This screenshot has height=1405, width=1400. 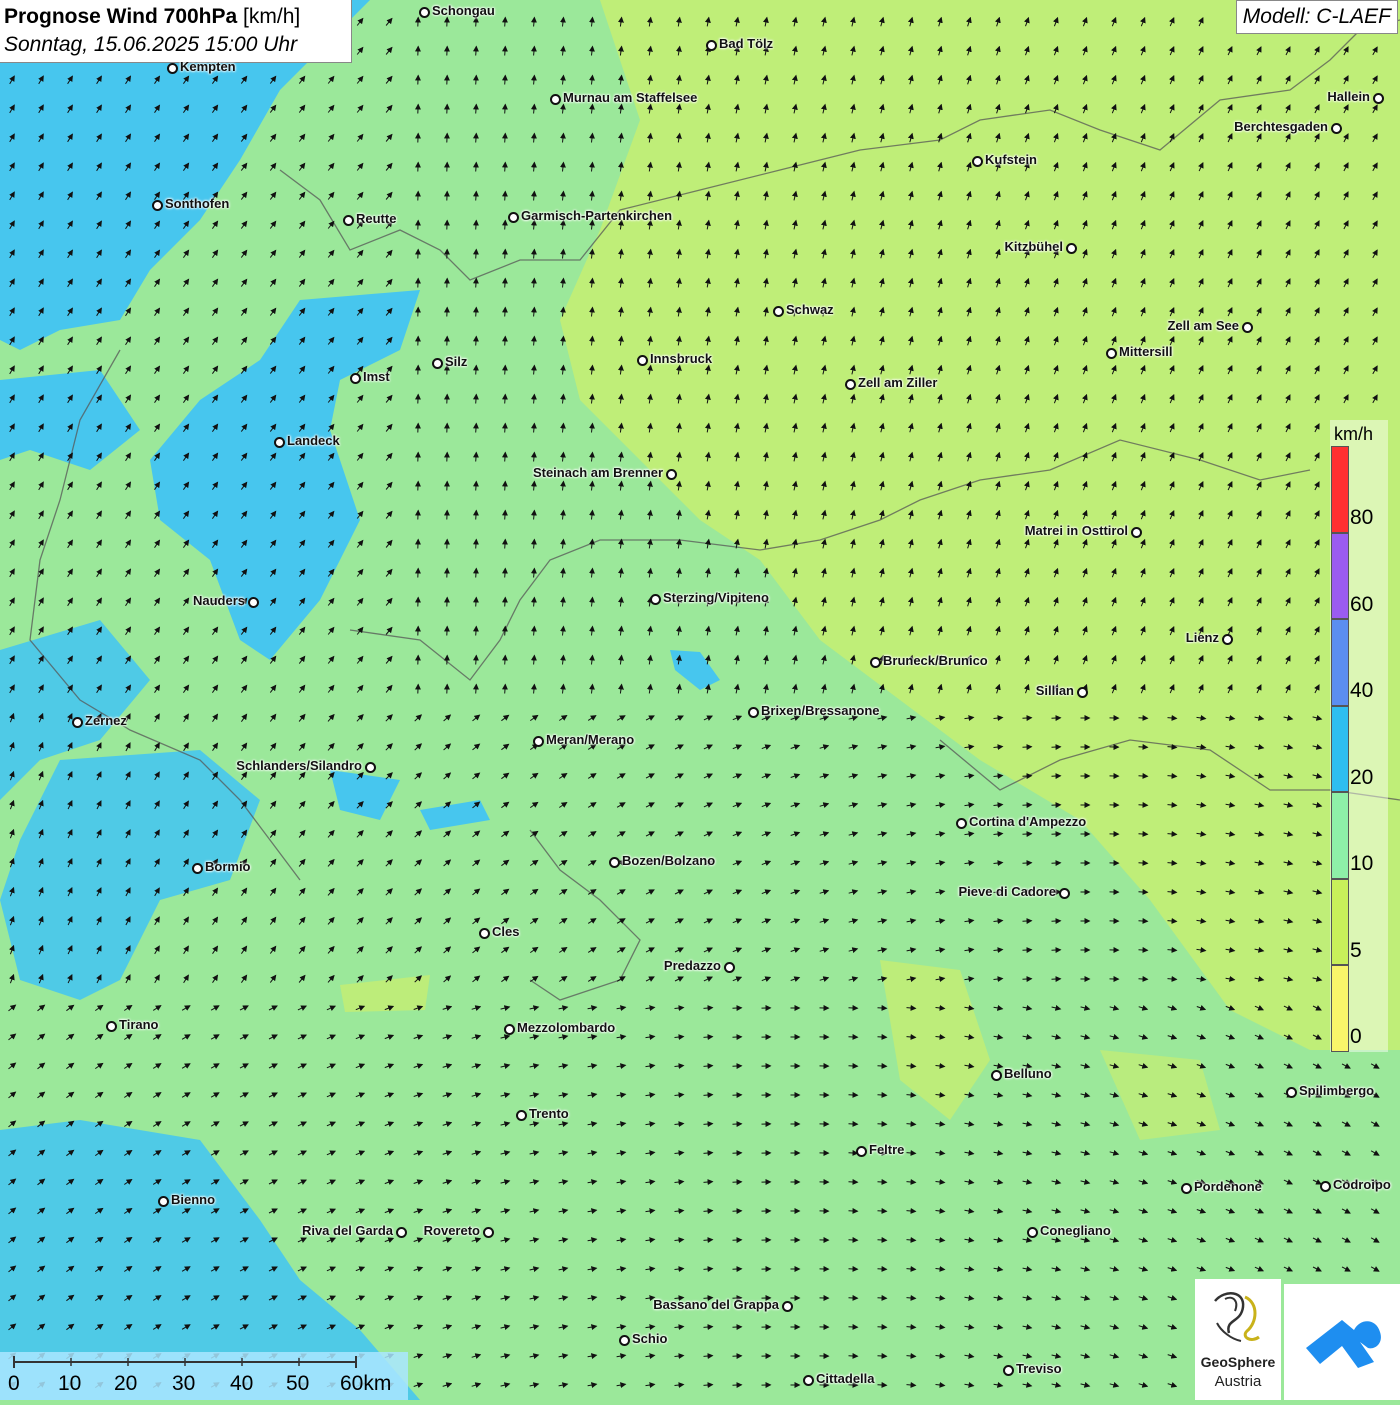 What do you see at coordinates (297, 1384) in the screenshot?
I see `scale-label: 50` at bounding box center [297, 1384].